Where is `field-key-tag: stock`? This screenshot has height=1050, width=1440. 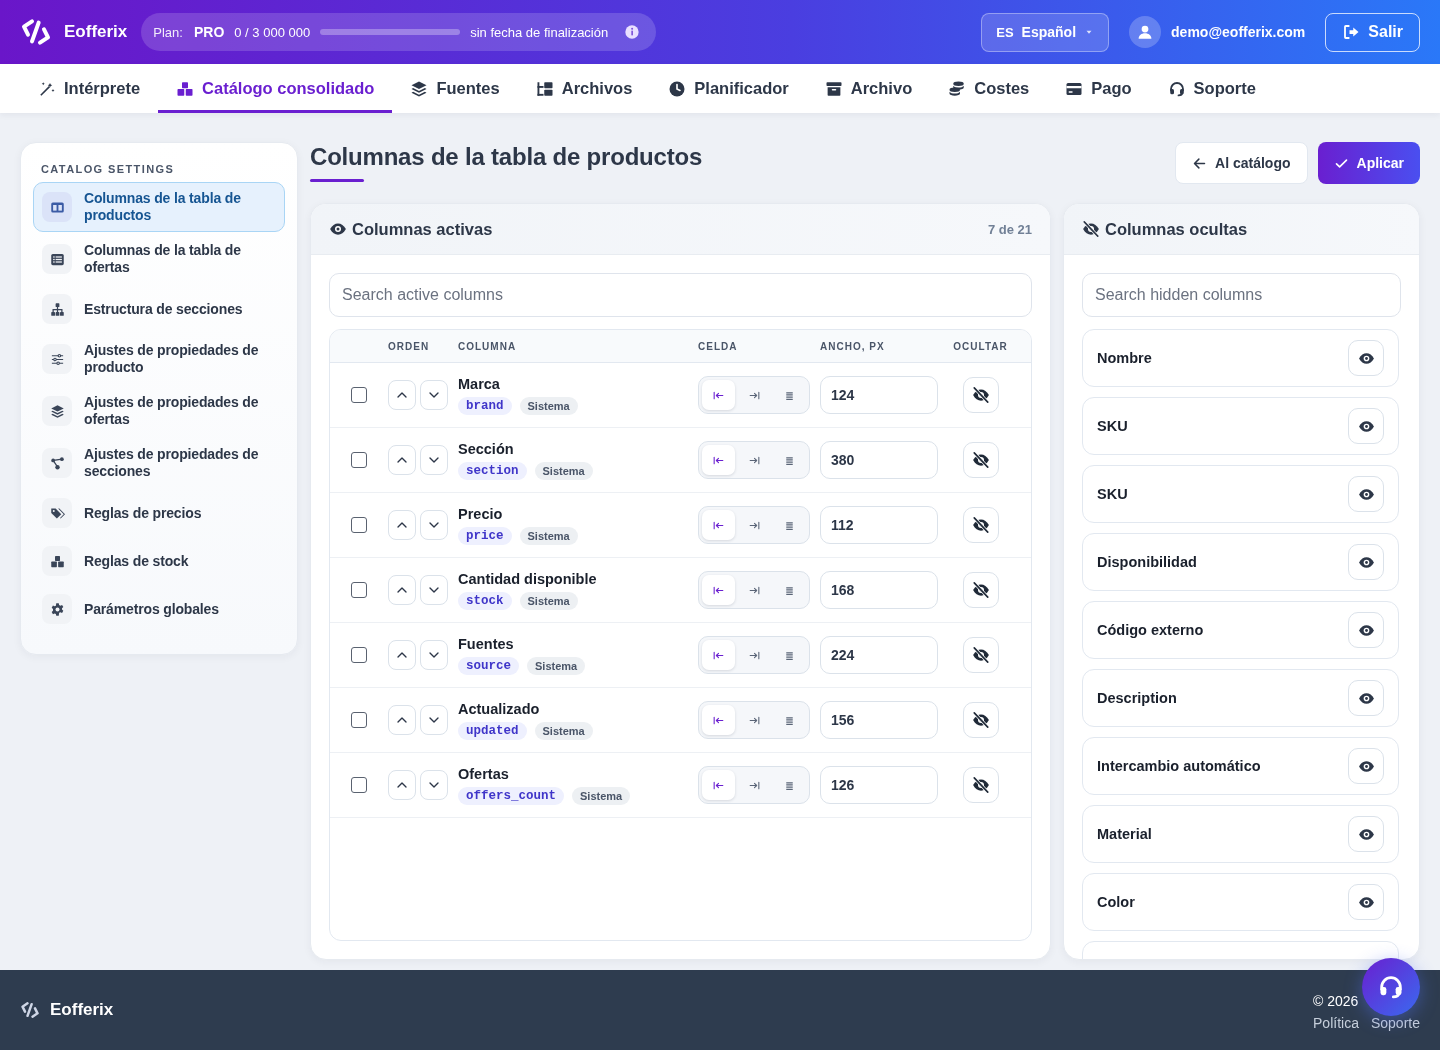 field-key-tag: stock is located at coordinates (485, 600).